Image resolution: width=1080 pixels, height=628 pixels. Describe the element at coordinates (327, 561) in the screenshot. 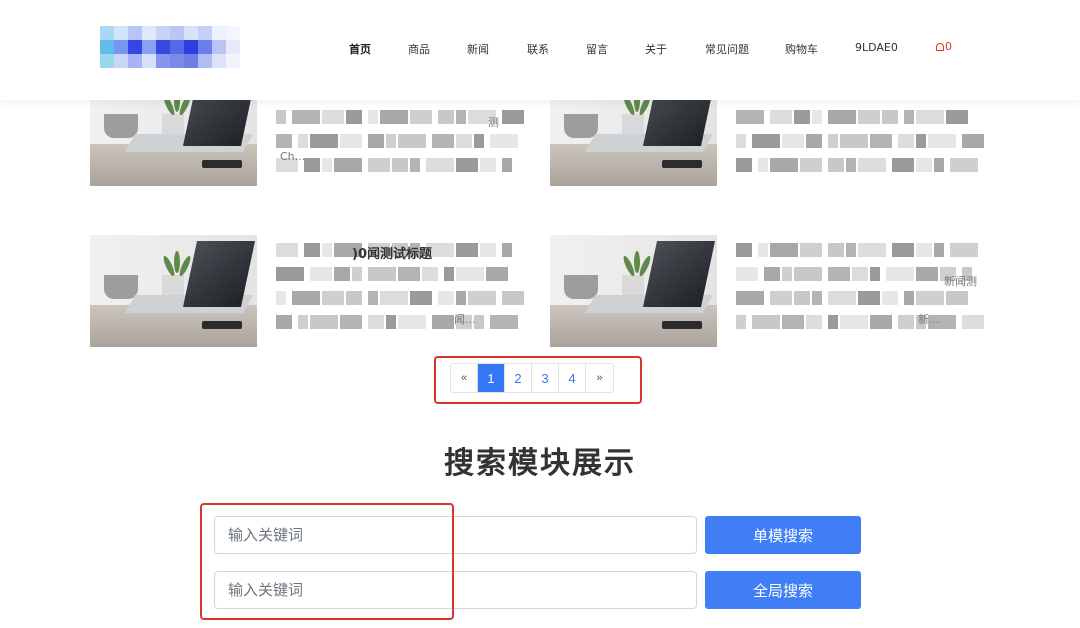

I see `search-inputs-highlight` at that location.